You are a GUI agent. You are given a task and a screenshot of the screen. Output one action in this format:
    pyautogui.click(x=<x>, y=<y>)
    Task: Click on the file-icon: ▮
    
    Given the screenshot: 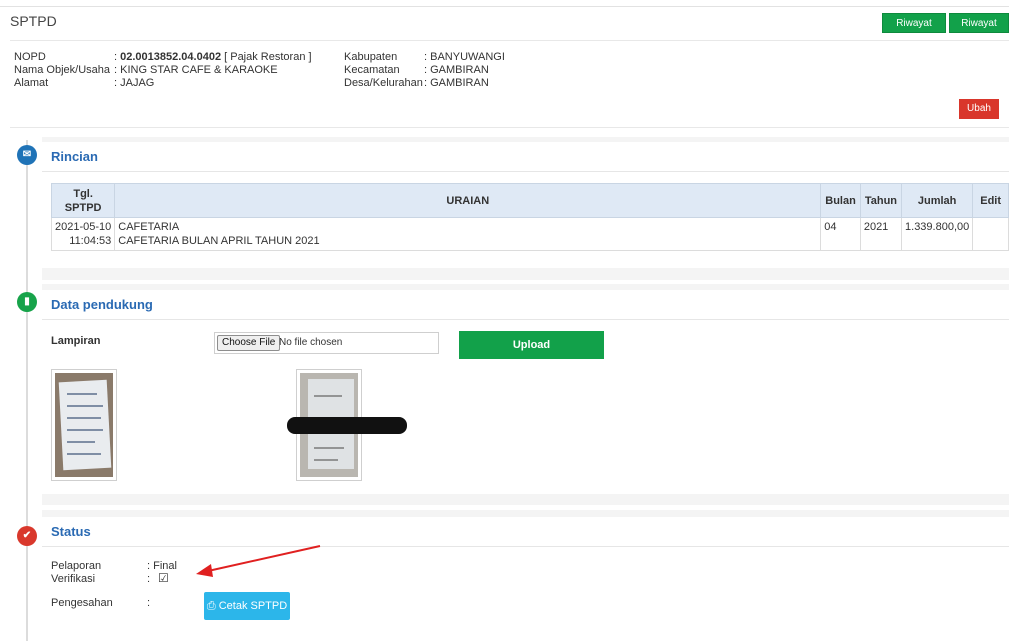 What is the action you would take?
    pyautogui.click(x=27, y=302)
    